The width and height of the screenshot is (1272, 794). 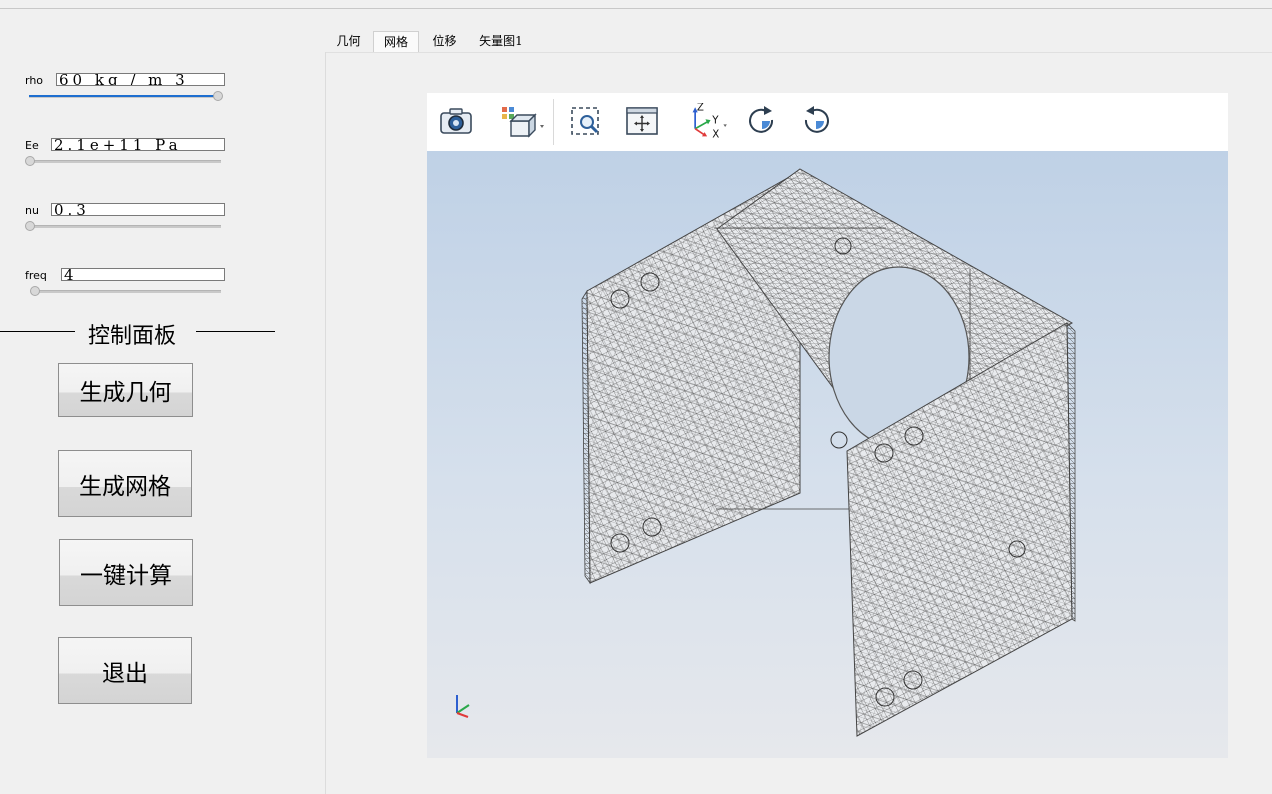 What do you see at coordinates (140, 79) in the screenshot?
I see `rho-input: 60 kg / m 3` at bounding box center [140, 79].